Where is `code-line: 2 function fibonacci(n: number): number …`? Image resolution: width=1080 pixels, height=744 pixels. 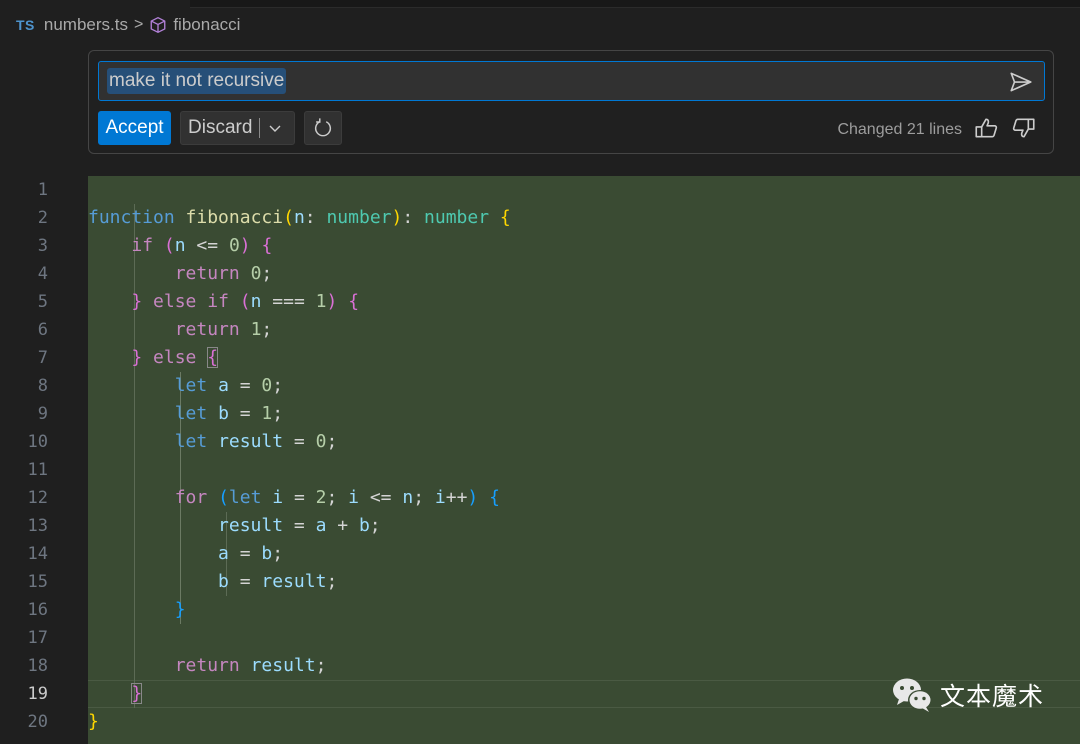 code-line: 2 function fibonacci(n: number): number … is located at coordinates (540, 218).